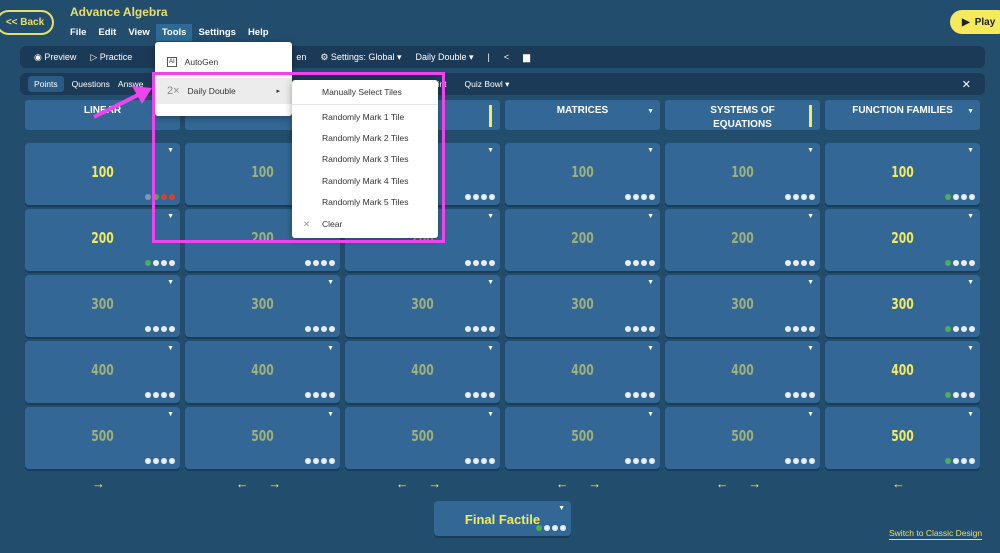 The height and width of the screenshot is (553, 1000). I want to click on menu-item-autogen: AI AutoGen, so click(223, 62).